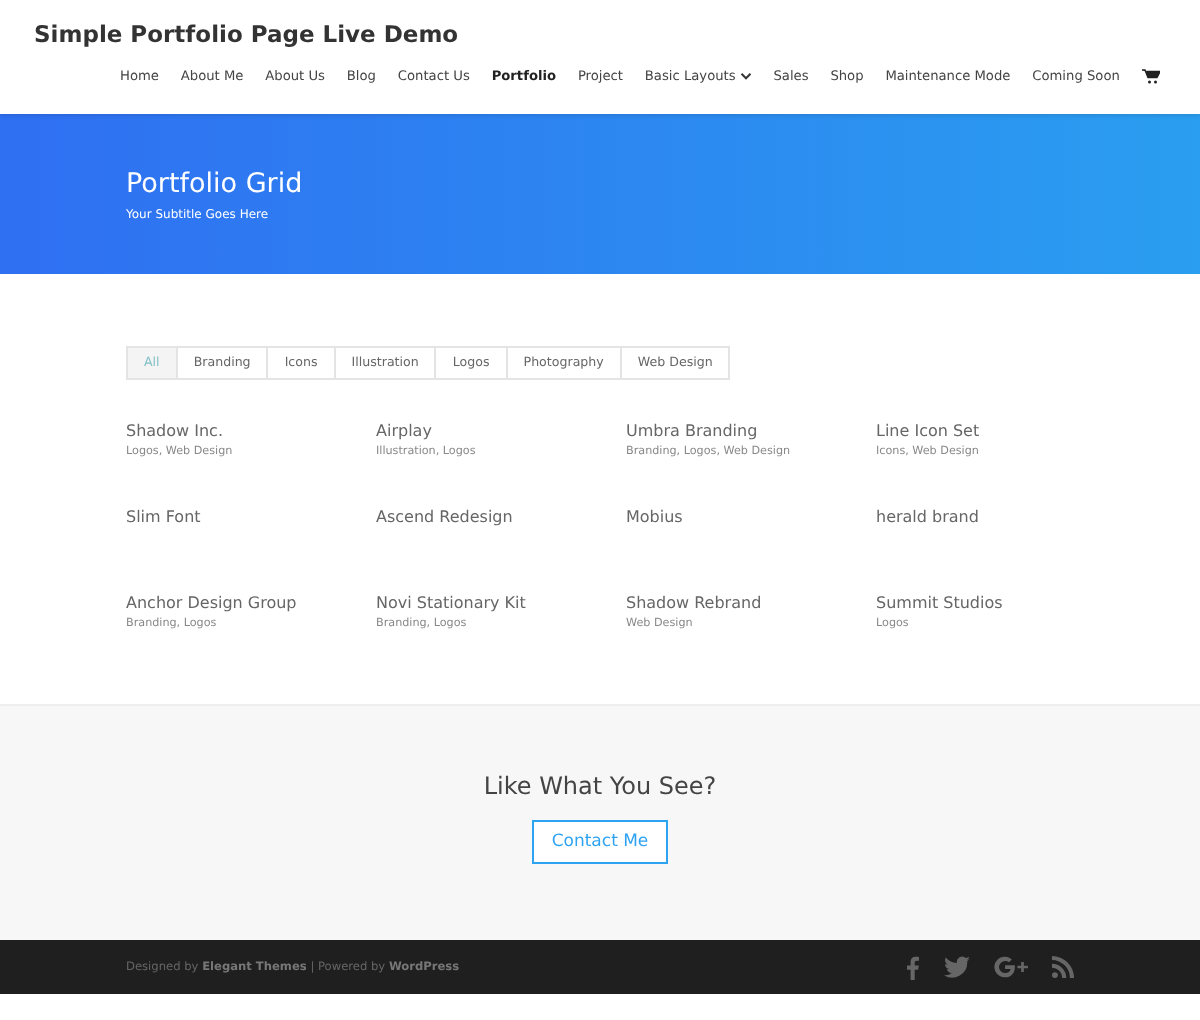 This screenshot has height=1020, width=1200. What do you see at coordinates (251, 517) in the screenshot?
I see `project-title: Slim Font` at bounding box center [251, 517].